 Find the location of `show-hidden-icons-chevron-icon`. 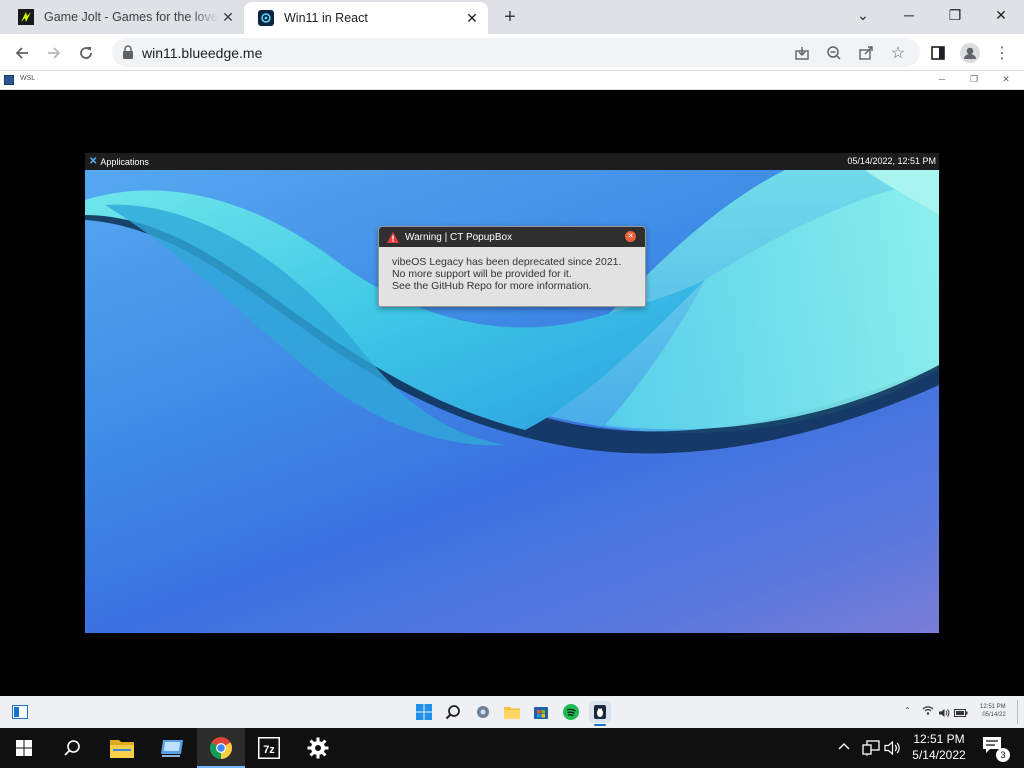

show-hidden-icons-chevron-icon is located at coordinates (844, 749).